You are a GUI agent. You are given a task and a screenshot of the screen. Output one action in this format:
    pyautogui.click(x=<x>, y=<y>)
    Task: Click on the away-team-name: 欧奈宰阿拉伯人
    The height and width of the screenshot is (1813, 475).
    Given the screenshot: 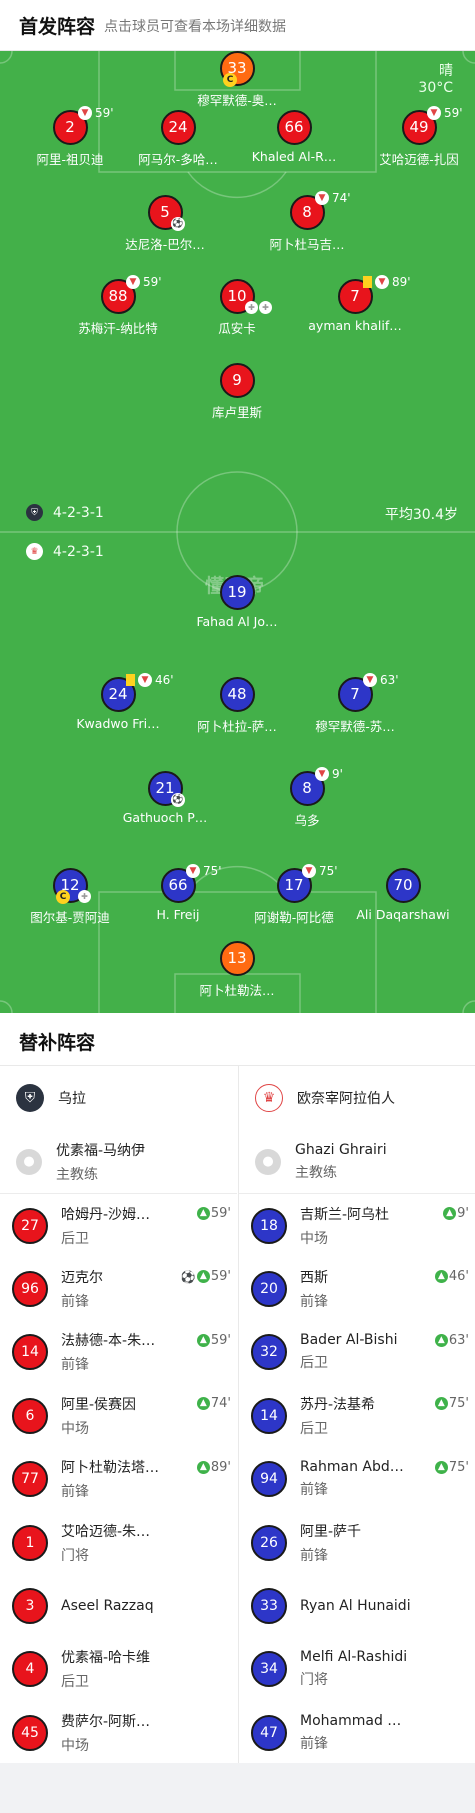 What is the action you would take?
    pyautogui.click(x=346, y=1099)
    